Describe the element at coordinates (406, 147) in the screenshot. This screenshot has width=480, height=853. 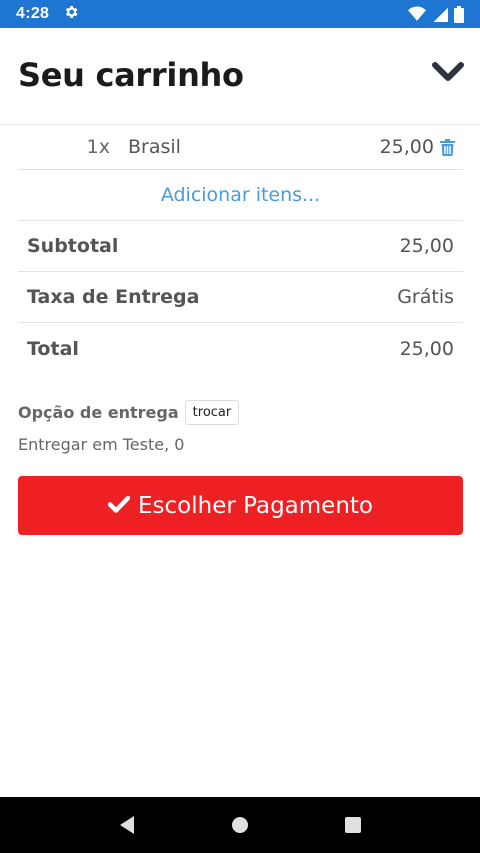
I see `item-price: 25,00` at that location.